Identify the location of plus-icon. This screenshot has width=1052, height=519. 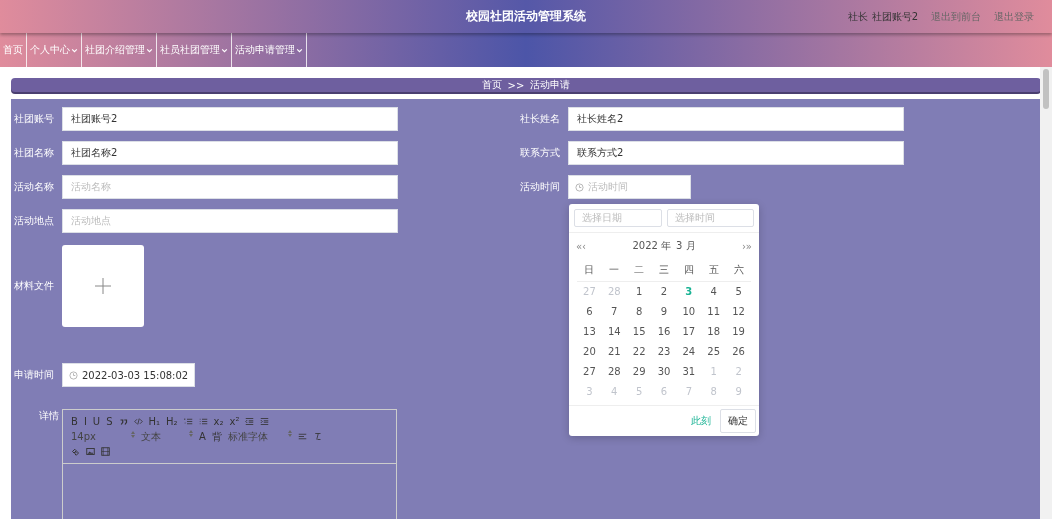
(103, 286).